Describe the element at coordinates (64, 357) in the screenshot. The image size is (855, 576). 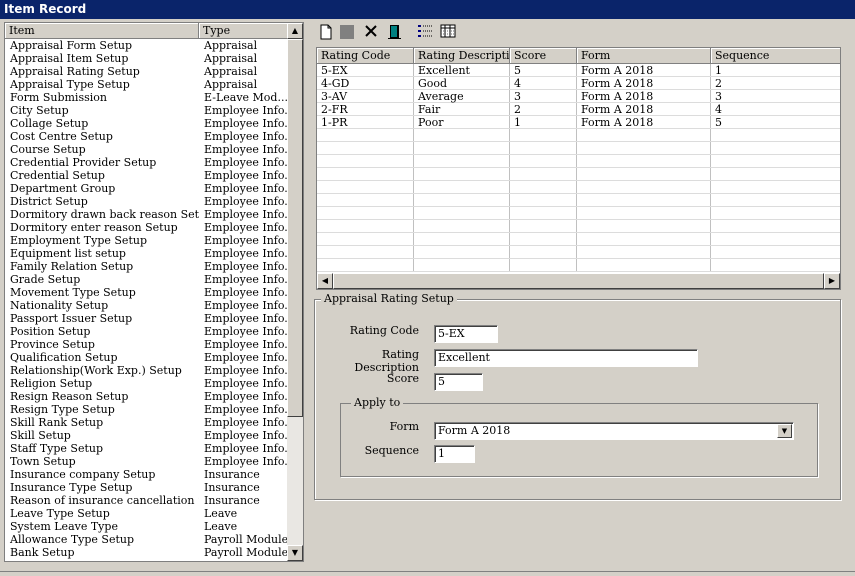
I see `item-name: Qualification Setup` at that location.